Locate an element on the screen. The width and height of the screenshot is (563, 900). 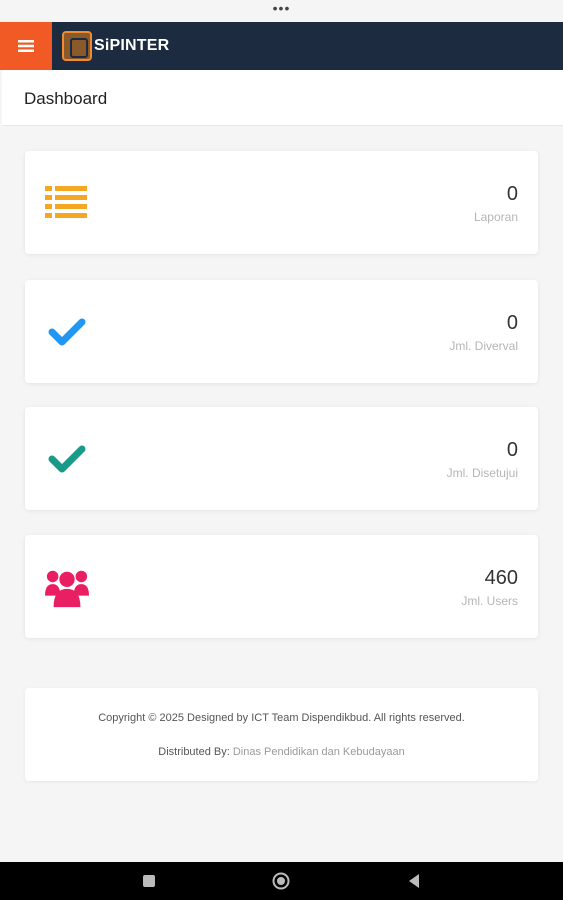
stat-card-laporan: 0 Laporan is located at coordinates (281, 202).